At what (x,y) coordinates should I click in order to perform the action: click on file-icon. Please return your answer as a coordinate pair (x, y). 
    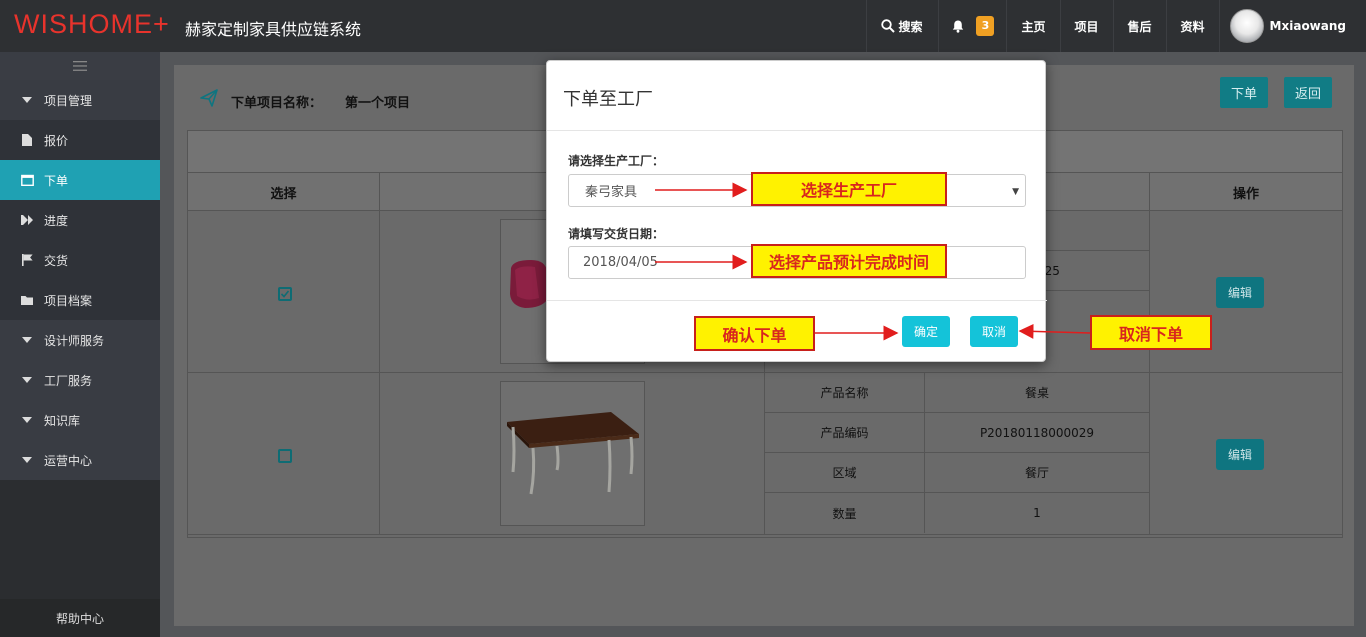
    Looking at the image, I should click on (27, 140).